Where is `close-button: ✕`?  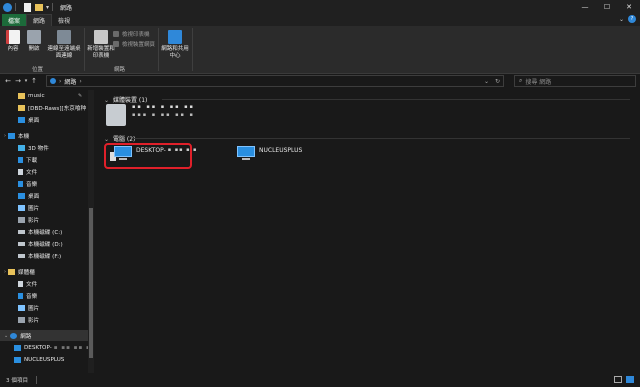
close-button: ✕ is located at coordinates (629, 7).